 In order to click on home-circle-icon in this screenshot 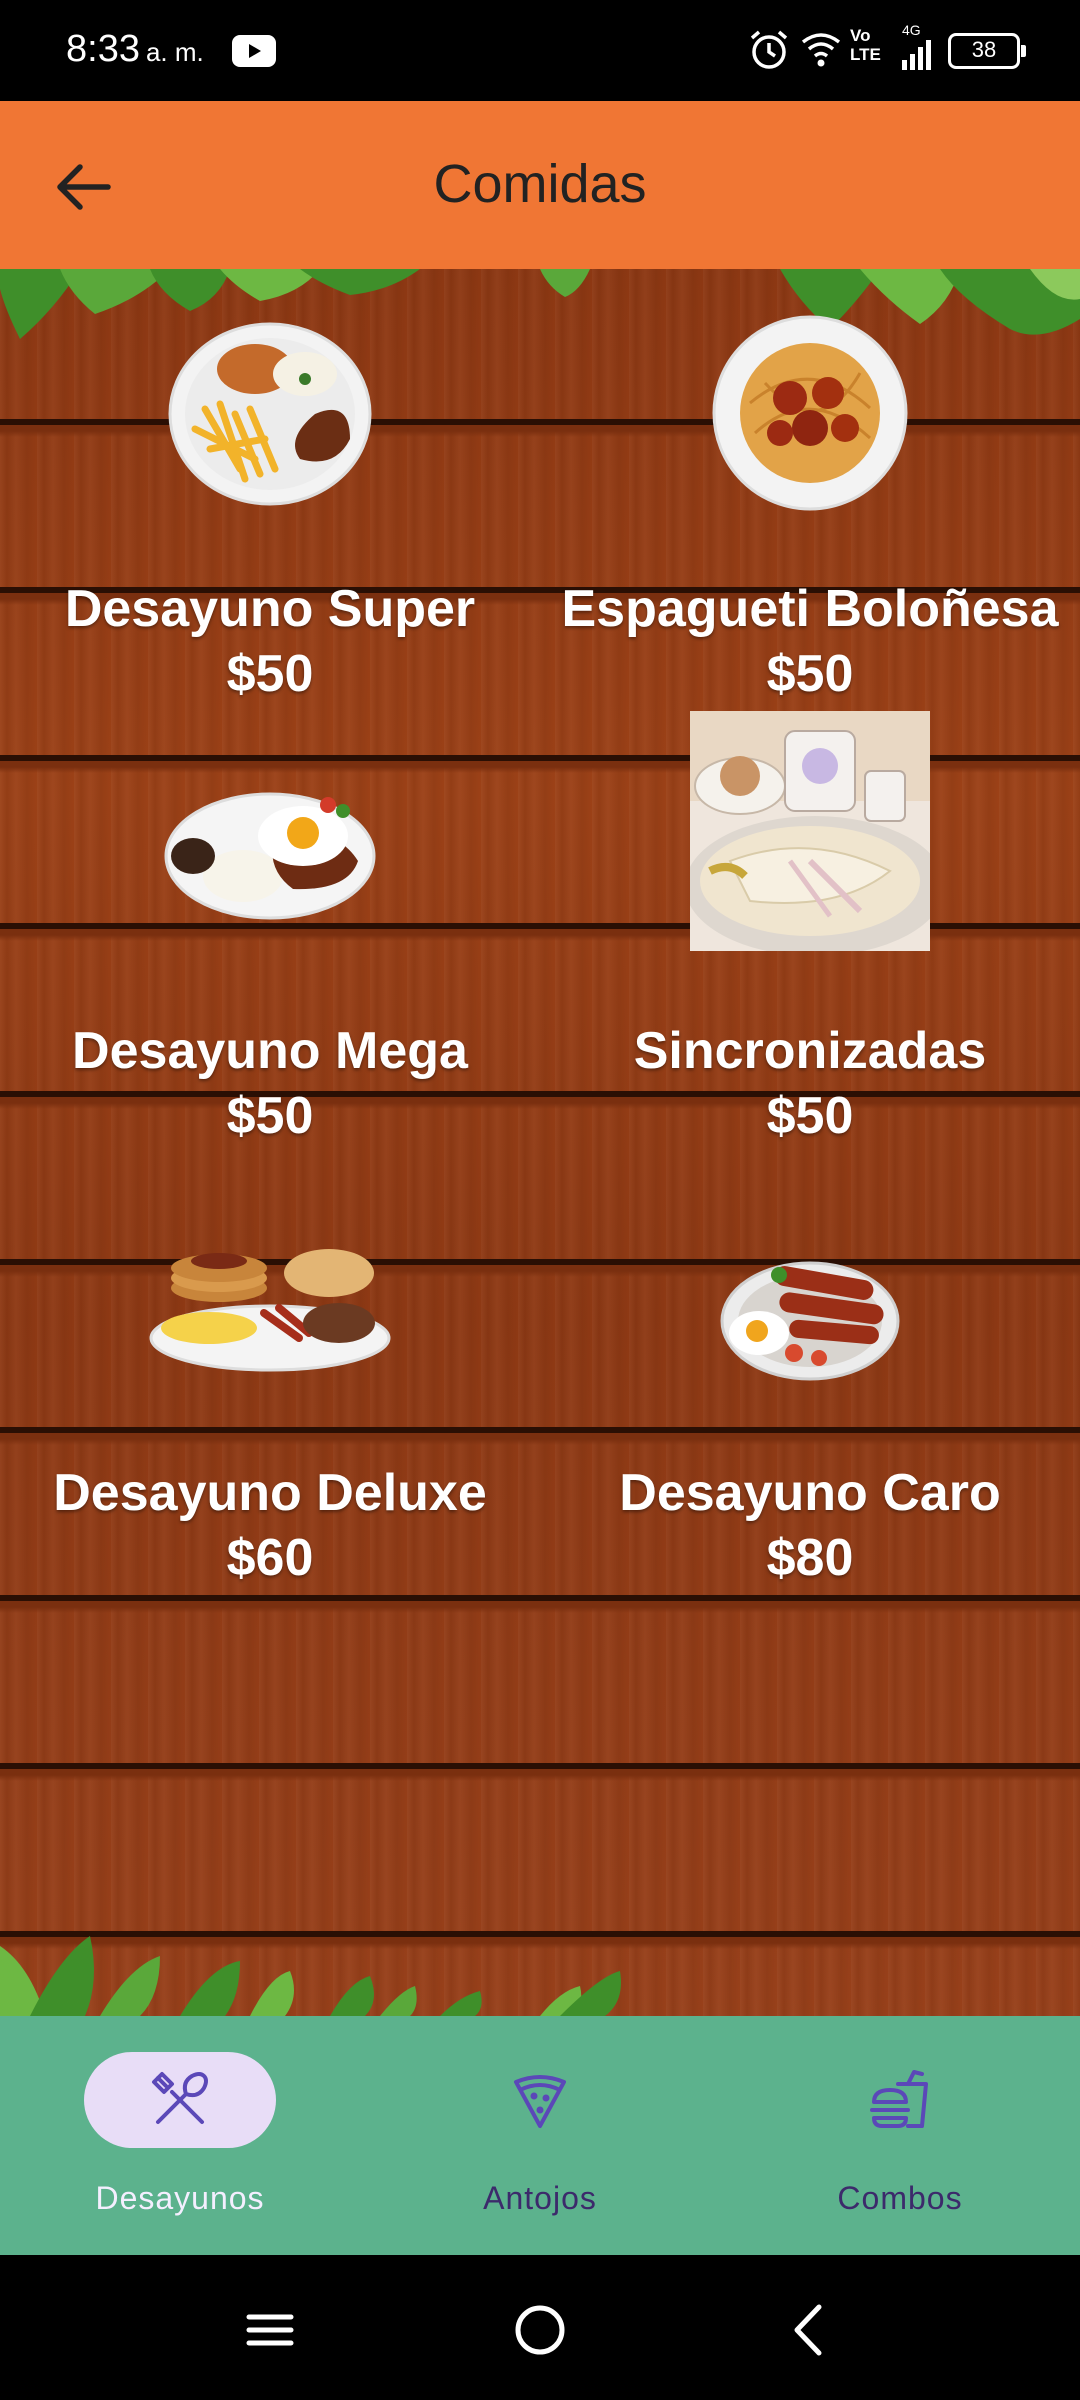, I will do `click(540, 2330)`.